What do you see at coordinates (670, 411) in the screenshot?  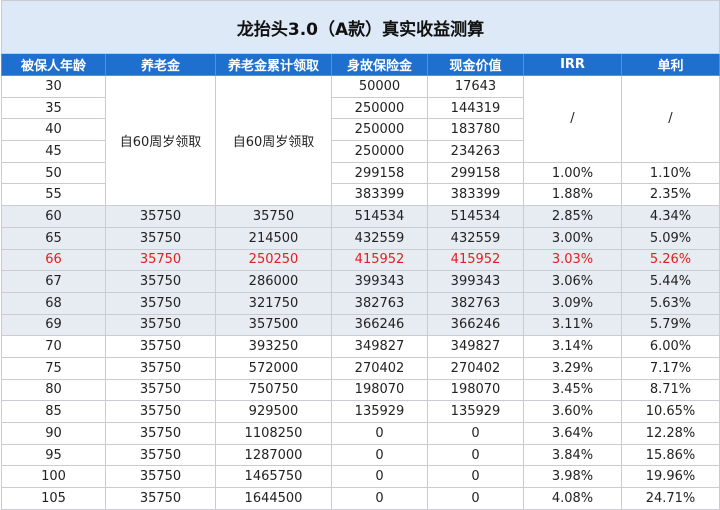 I see `cell-simple-interest: 10.65%` at bounding box center [670, 411].